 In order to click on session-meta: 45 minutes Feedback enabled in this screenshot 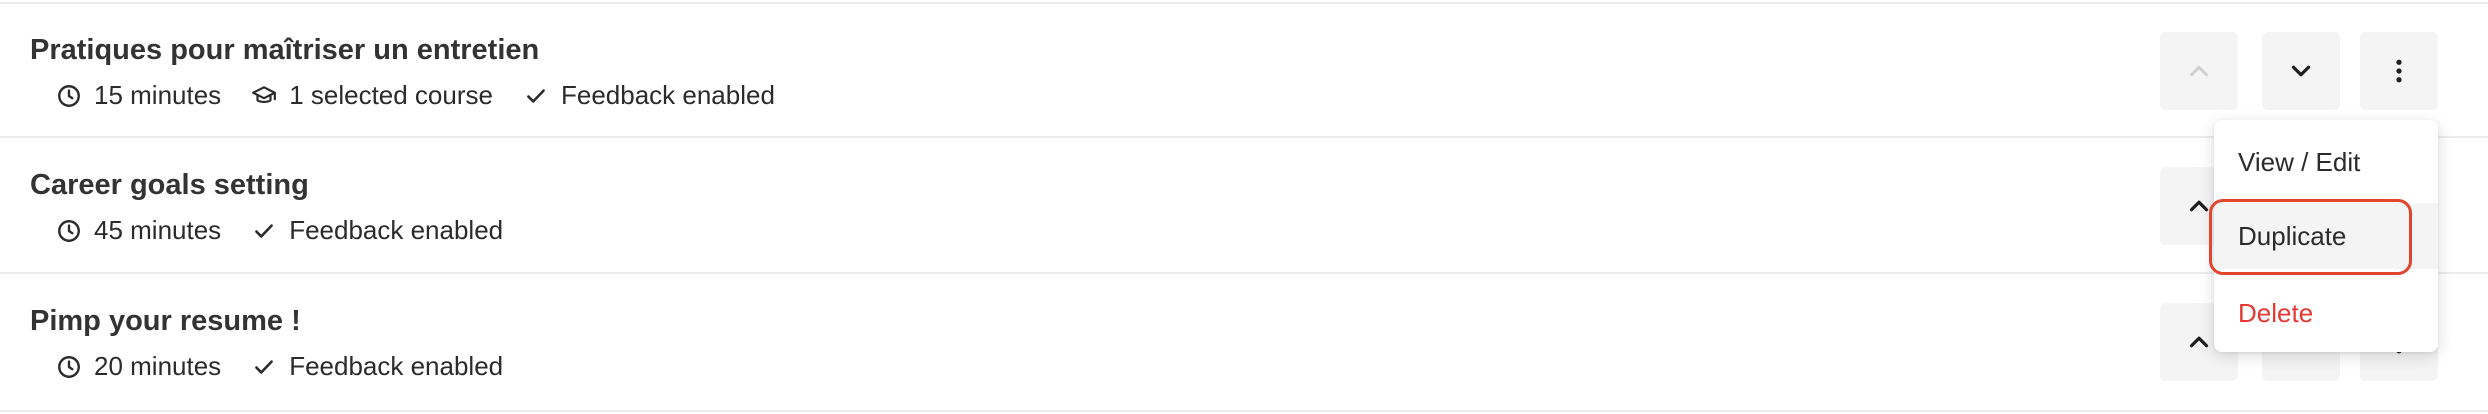, I will do `click(294, 230)`.